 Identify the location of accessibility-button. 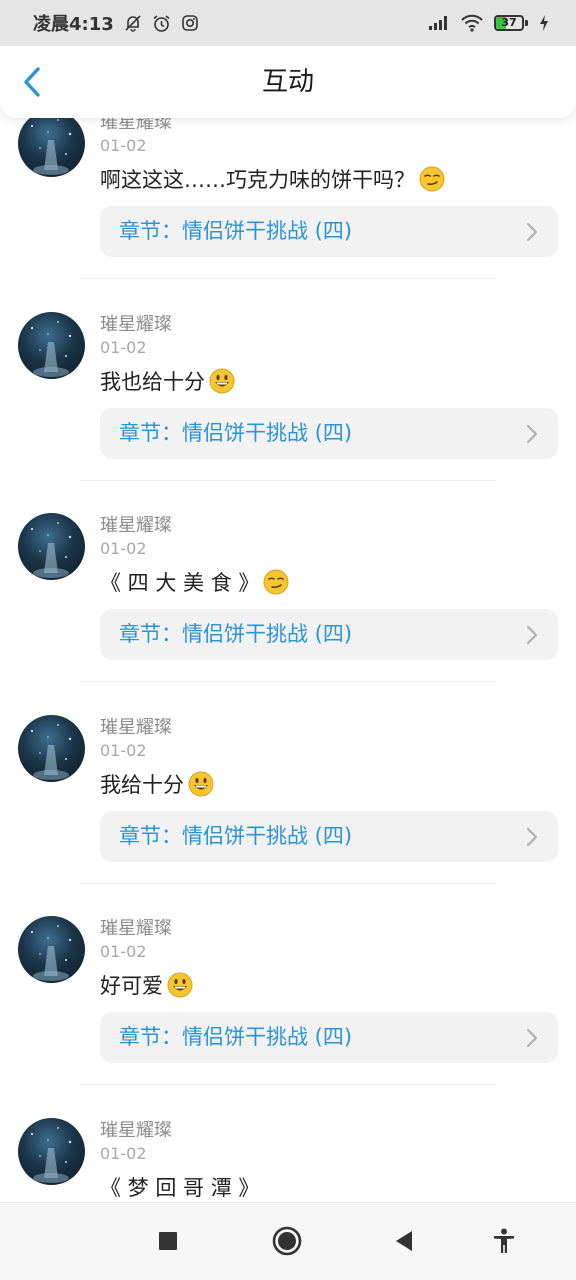
(504, 1241).